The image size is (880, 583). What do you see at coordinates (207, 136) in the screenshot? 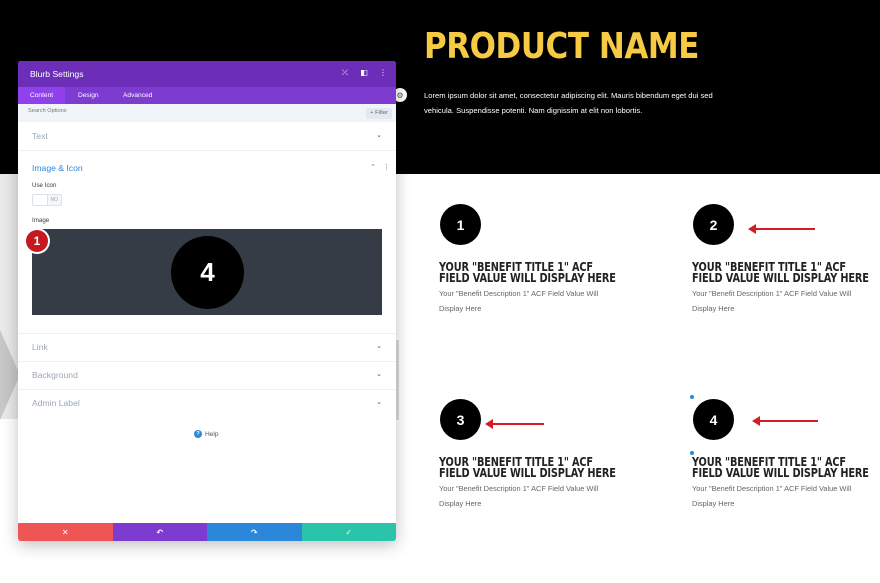
I see `section-text-toggle: Text ⌄` at bounding box center [207, 136].